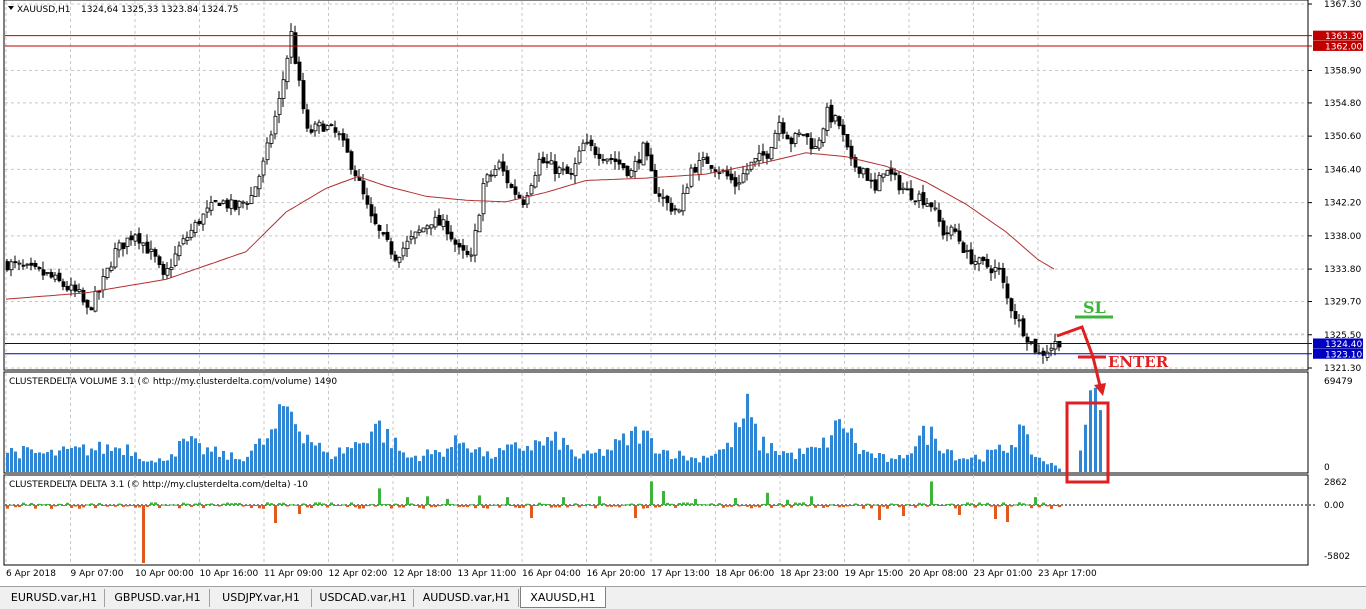 This screenshot has width=1366, height=609. I want to click on price-tick-label: 1325.50, so click(1342, 336).